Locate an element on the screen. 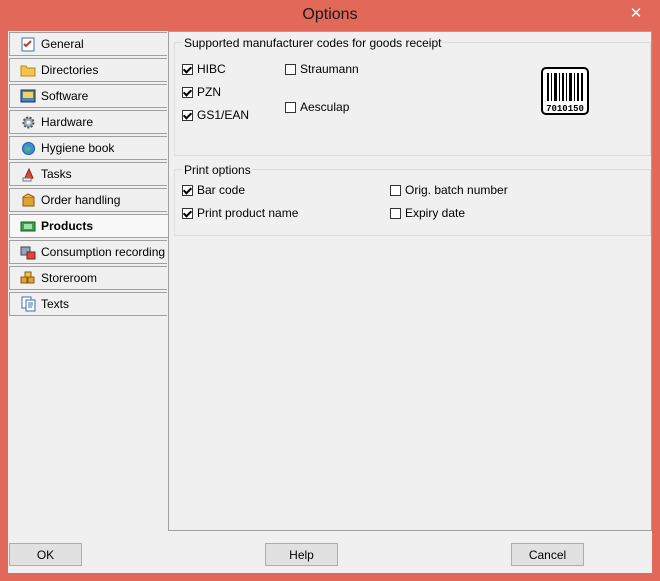  tab-directories: Directories is located at coordinates (88, 70).